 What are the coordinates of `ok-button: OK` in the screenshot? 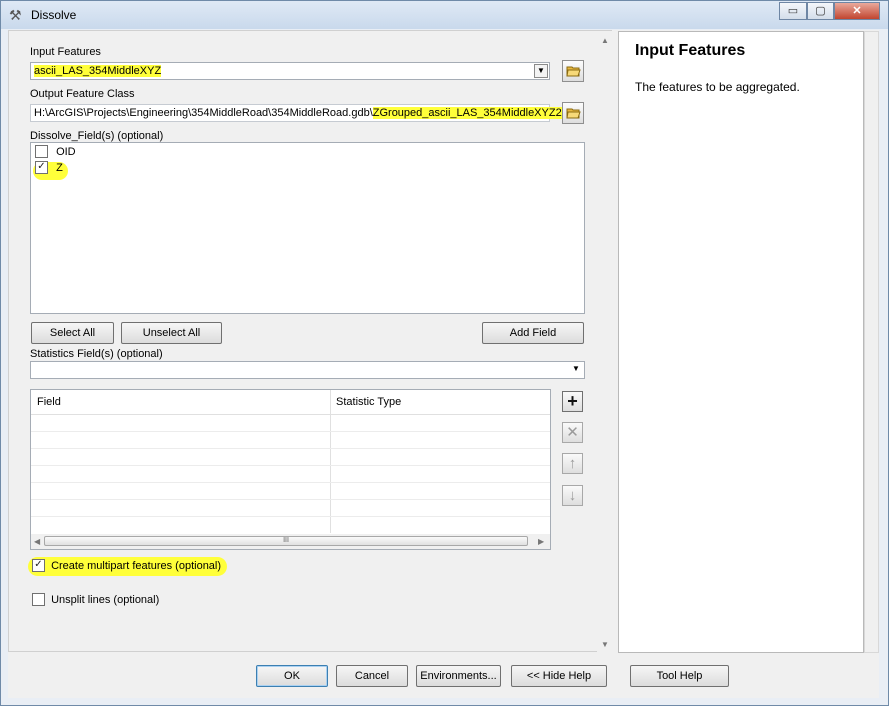 It's located at (292, 676).